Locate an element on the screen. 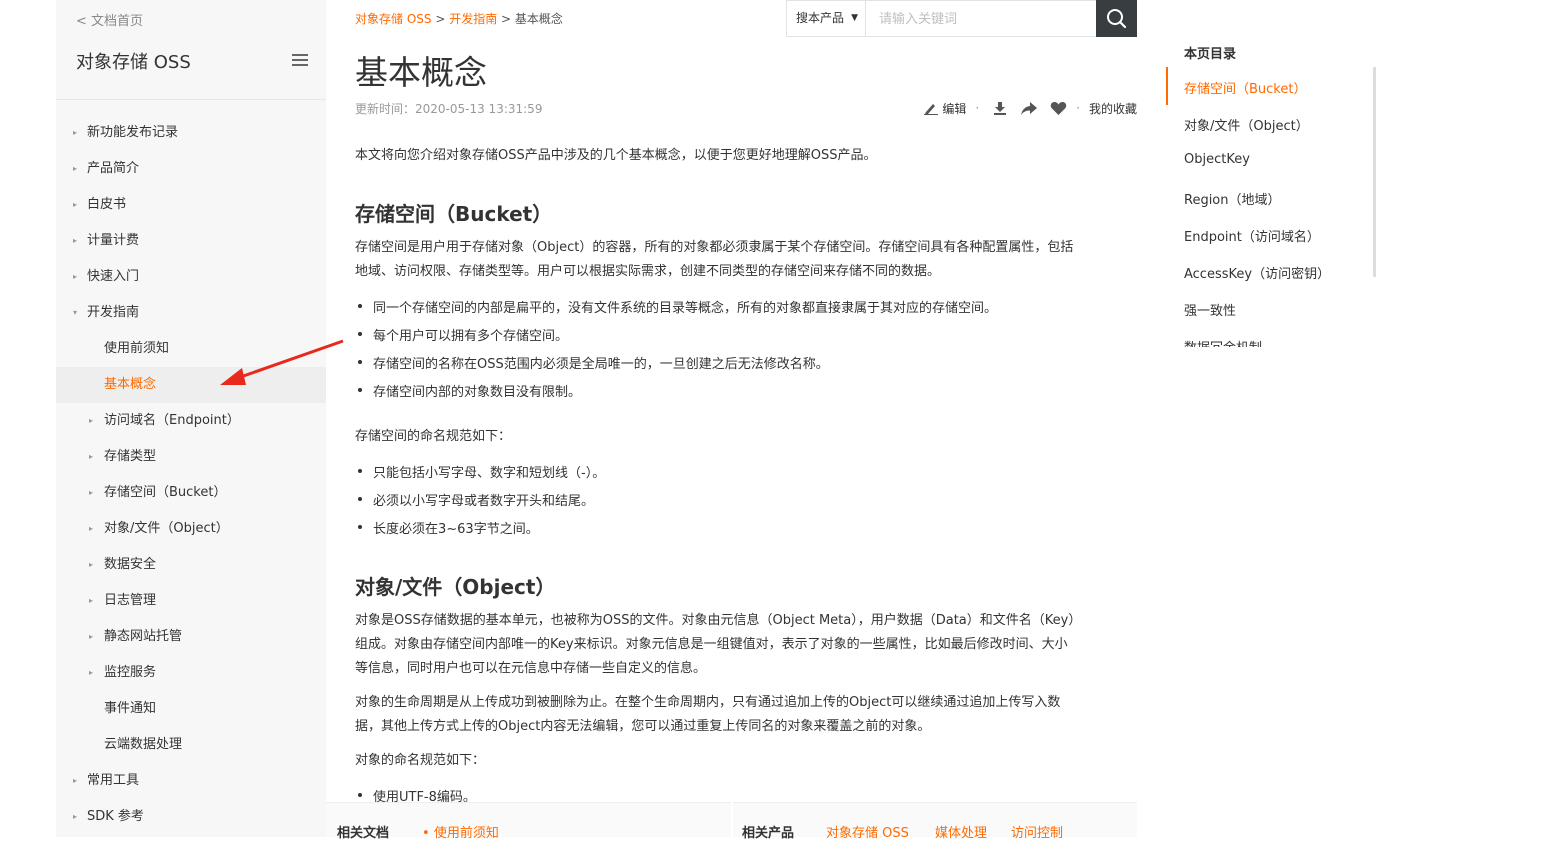 Image resolution: width=1547 pixels, height=841 pixels. sidebar-item-label: 常用工具 is located at coordinates (113, 780).